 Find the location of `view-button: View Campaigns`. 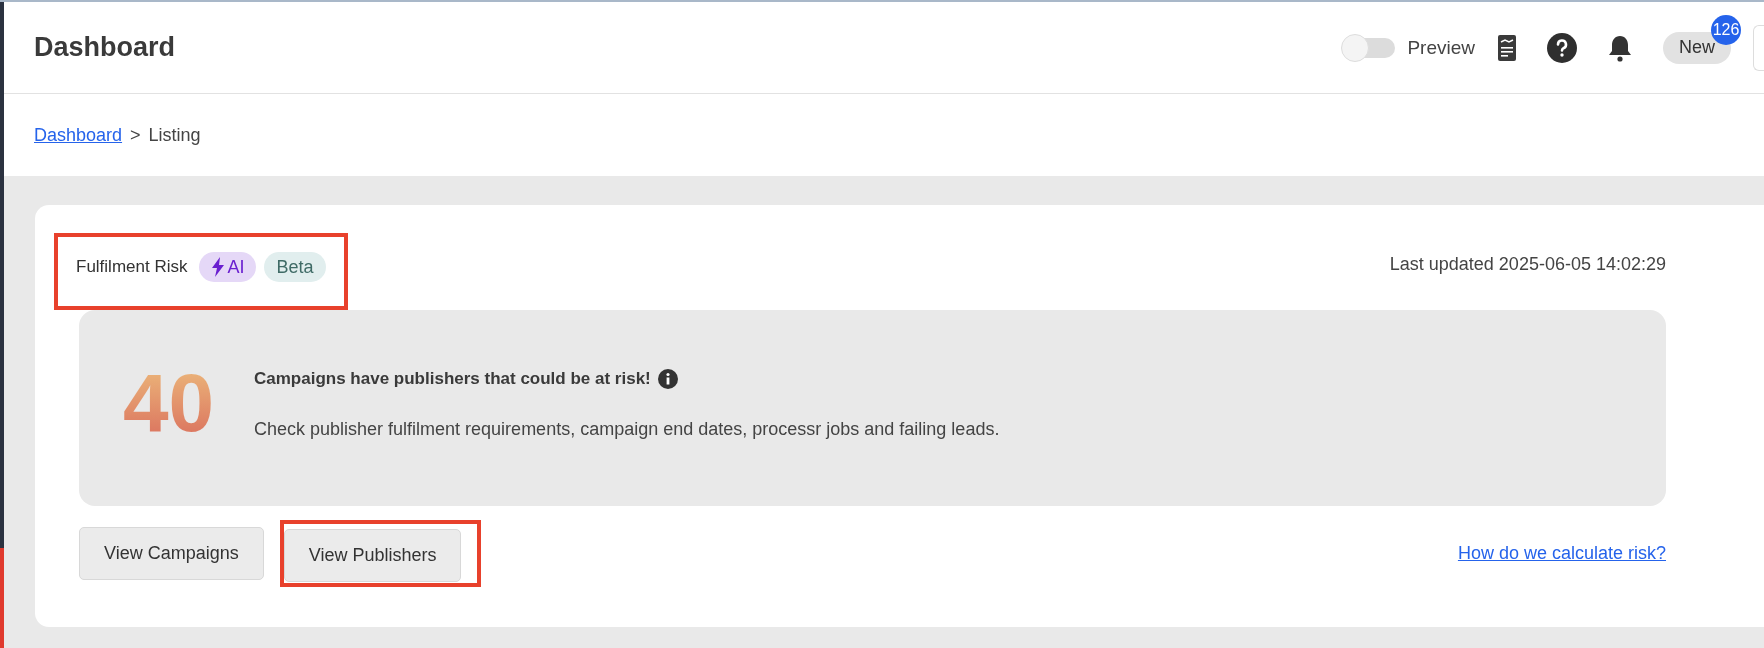

view-button: View Campaigns is located at coordinates (171, 553).